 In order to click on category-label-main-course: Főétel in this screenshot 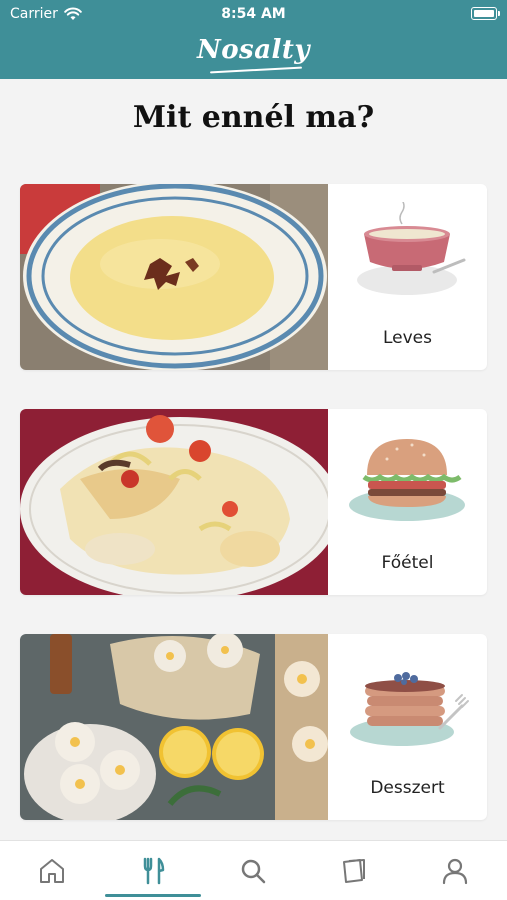, I will do `click(407, 563)`.